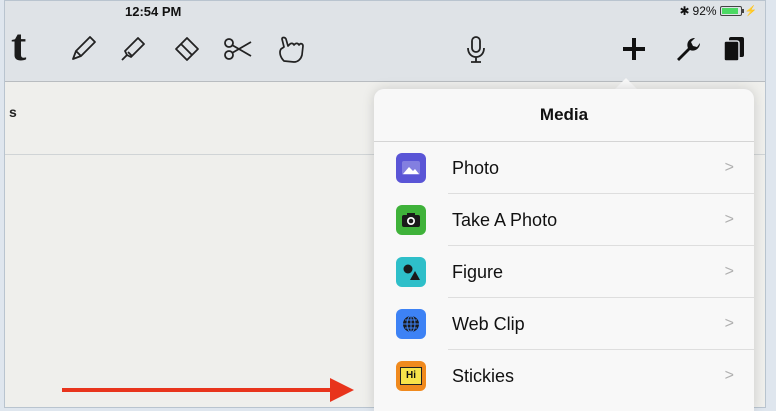 The image size is (776, 411). I want to click on media-item-figure: Figure >, so click(564, 272).